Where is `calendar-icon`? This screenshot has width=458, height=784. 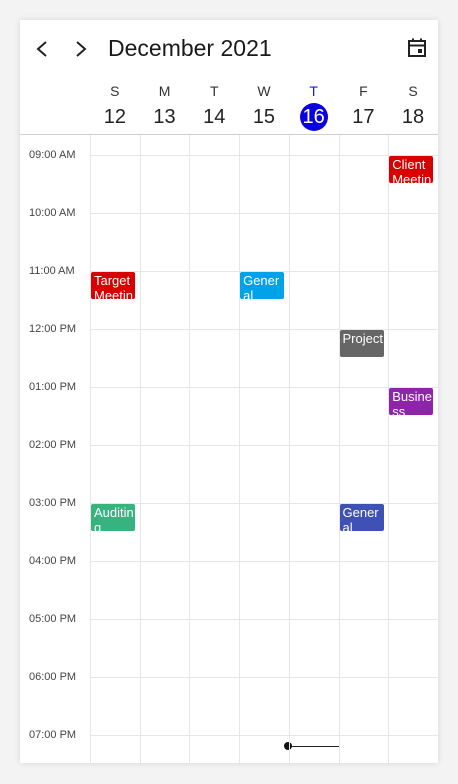 calendar-icon is located at coordinates (417, 48).